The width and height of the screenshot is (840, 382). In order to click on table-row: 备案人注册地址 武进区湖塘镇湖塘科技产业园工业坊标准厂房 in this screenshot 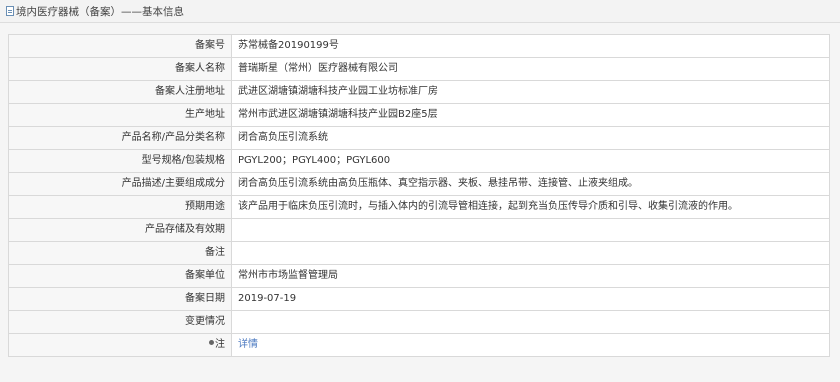, I will do `click(419, 92)`.